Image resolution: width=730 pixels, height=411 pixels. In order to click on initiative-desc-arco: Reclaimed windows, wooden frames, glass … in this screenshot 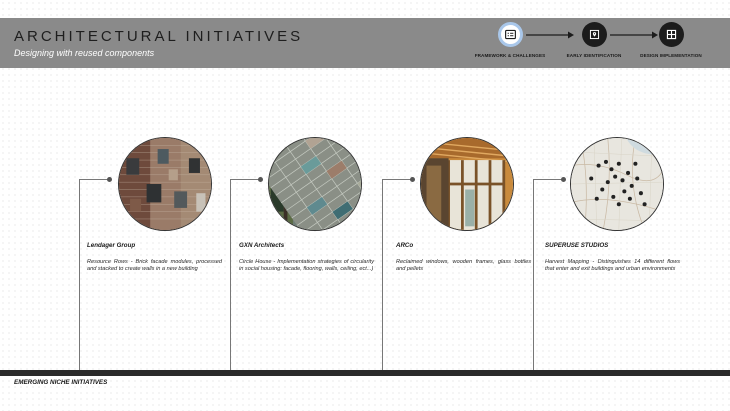, I will do `click(463, 265)`.